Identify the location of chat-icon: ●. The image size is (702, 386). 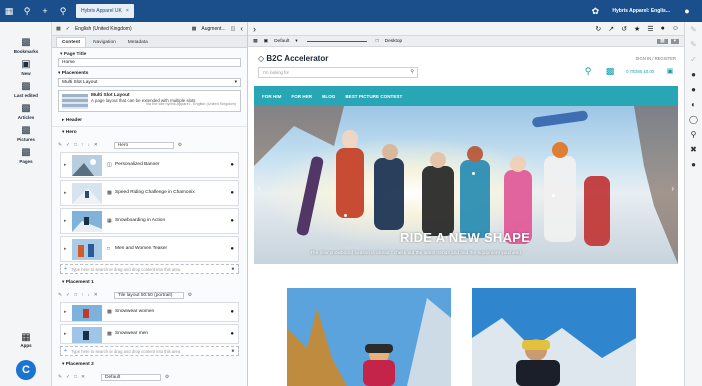
(693, 74).